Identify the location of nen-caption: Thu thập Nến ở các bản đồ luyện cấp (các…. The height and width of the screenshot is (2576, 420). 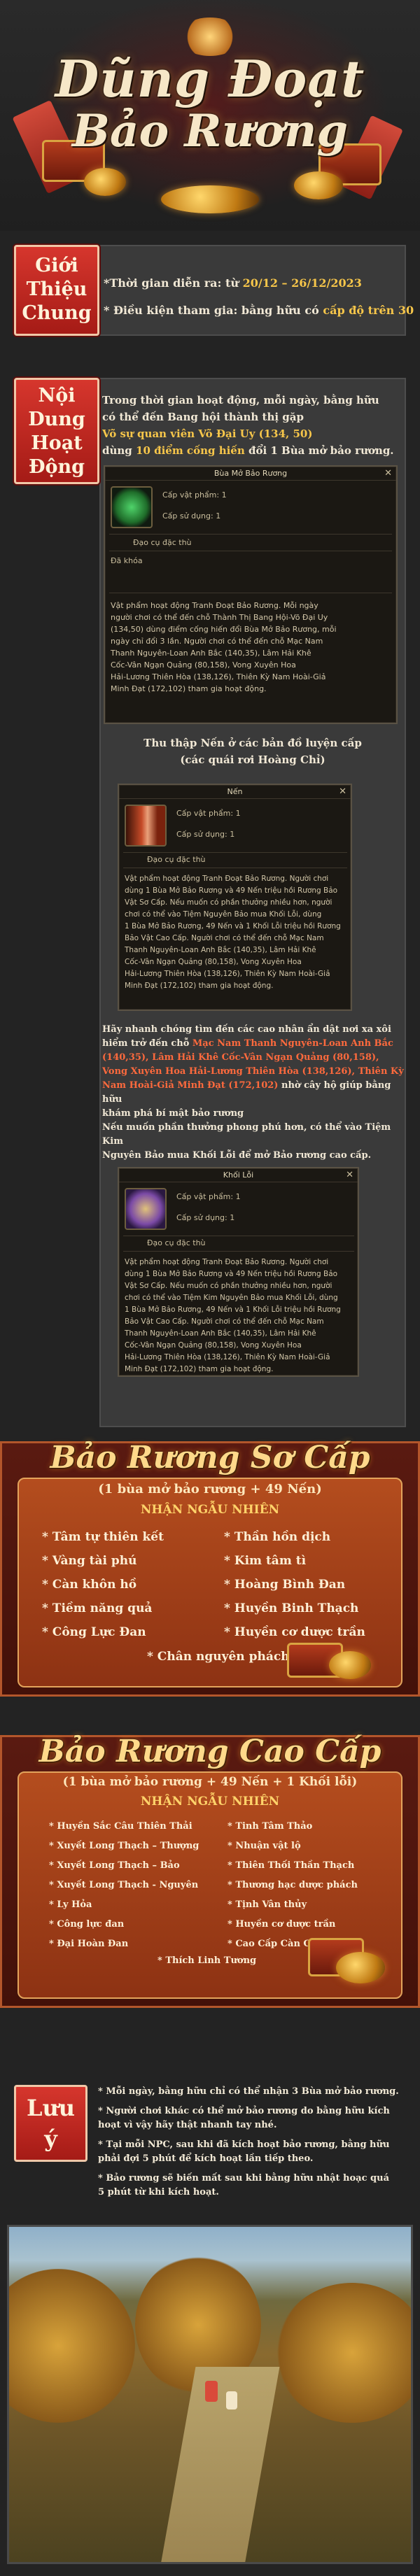
(253, 751).